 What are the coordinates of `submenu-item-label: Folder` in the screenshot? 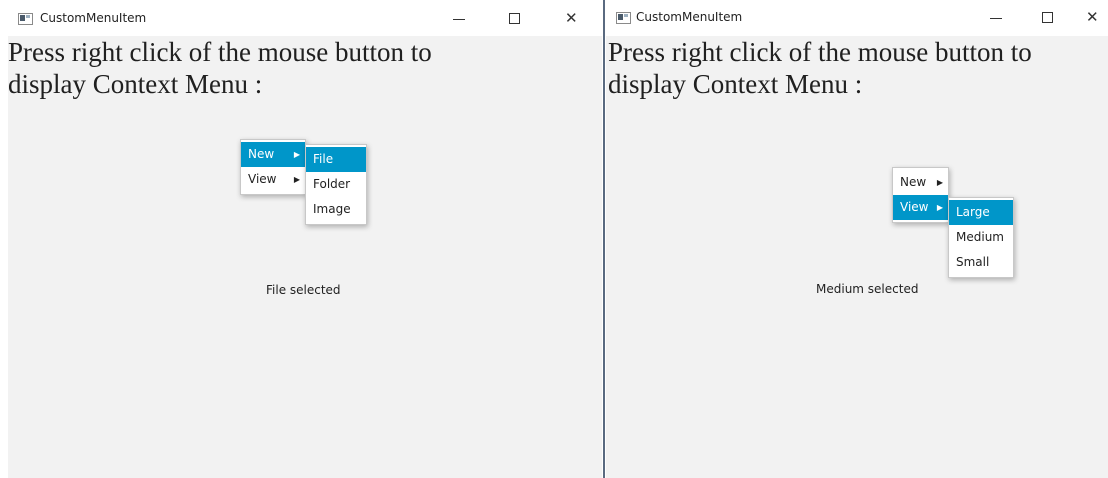 It's located at (332, 184).